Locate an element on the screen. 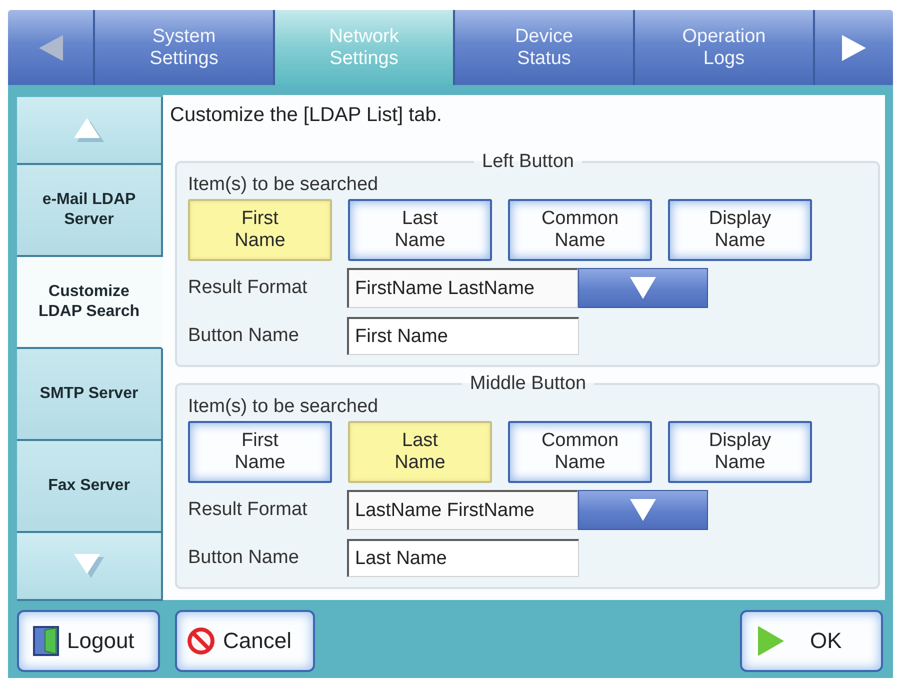 The image size is (901, 682). door-icon is located at coordinates (46, 641).